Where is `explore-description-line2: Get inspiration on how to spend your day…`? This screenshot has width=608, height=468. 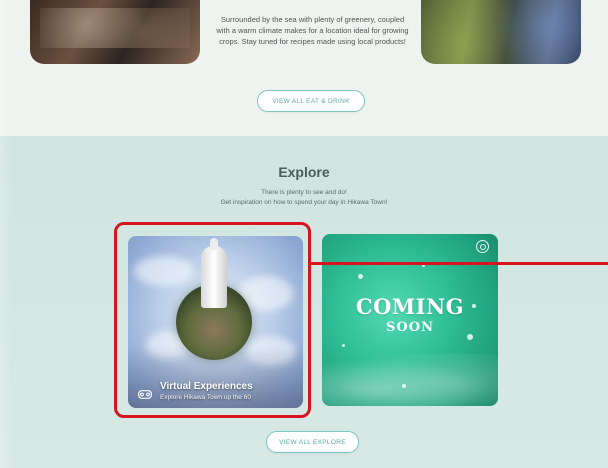
explore-description-line2: Get inspiration on how to spend your day… is located at coordinates (304, 202).